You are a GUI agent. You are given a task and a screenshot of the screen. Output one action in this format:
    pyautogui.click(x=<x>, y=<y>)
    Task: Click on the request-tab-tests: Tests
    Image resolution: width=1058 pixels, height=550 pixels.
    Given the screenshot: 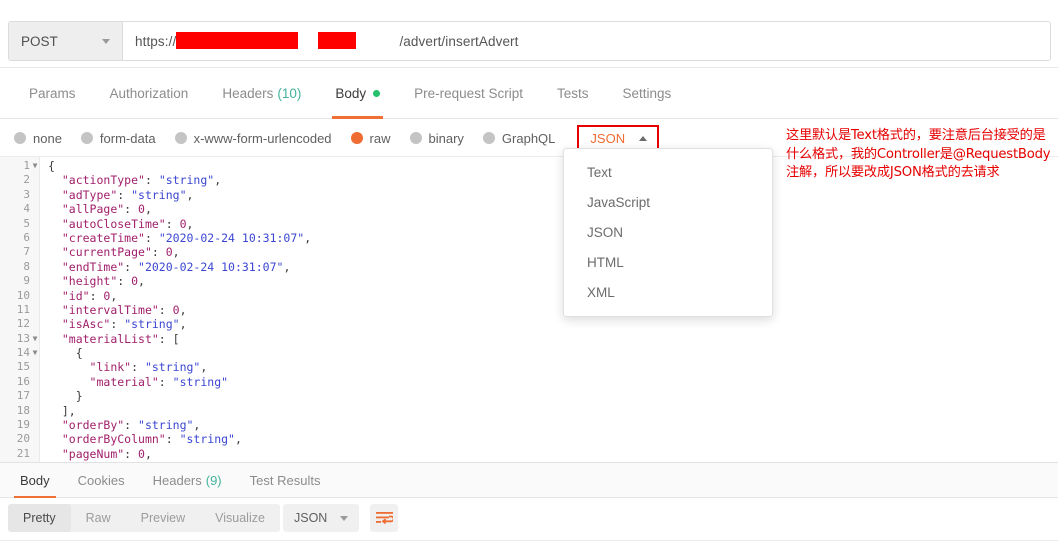 What is the action you would take?
    pyautogui.click(x=573, y=93)
    